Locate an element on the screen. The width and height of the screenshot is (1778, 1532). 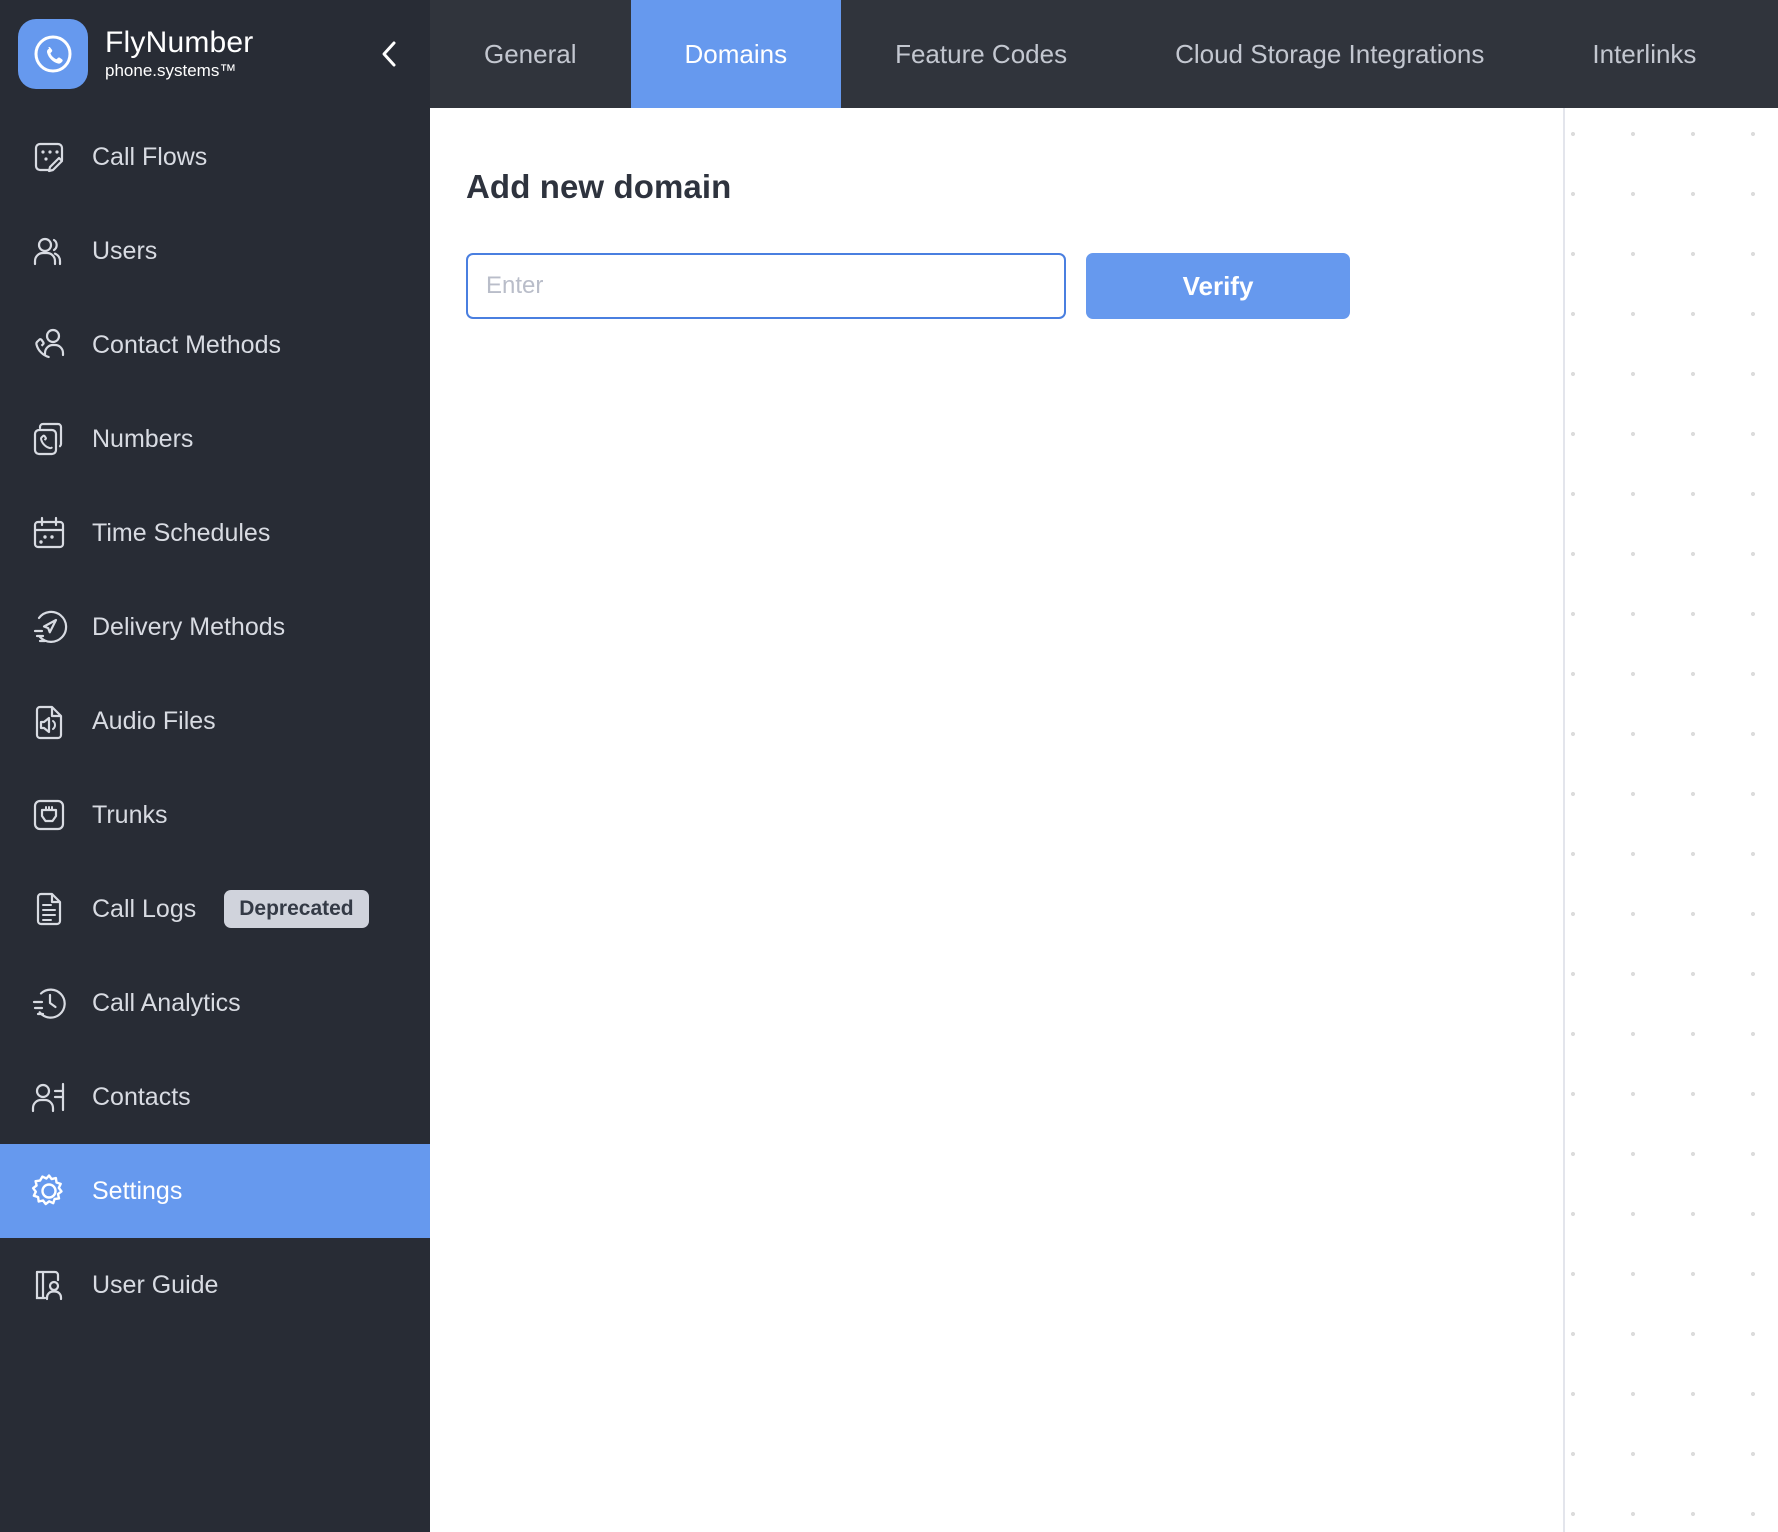
sidebar-item-call-flows: Call Flows is located at coordinates (215, 157).